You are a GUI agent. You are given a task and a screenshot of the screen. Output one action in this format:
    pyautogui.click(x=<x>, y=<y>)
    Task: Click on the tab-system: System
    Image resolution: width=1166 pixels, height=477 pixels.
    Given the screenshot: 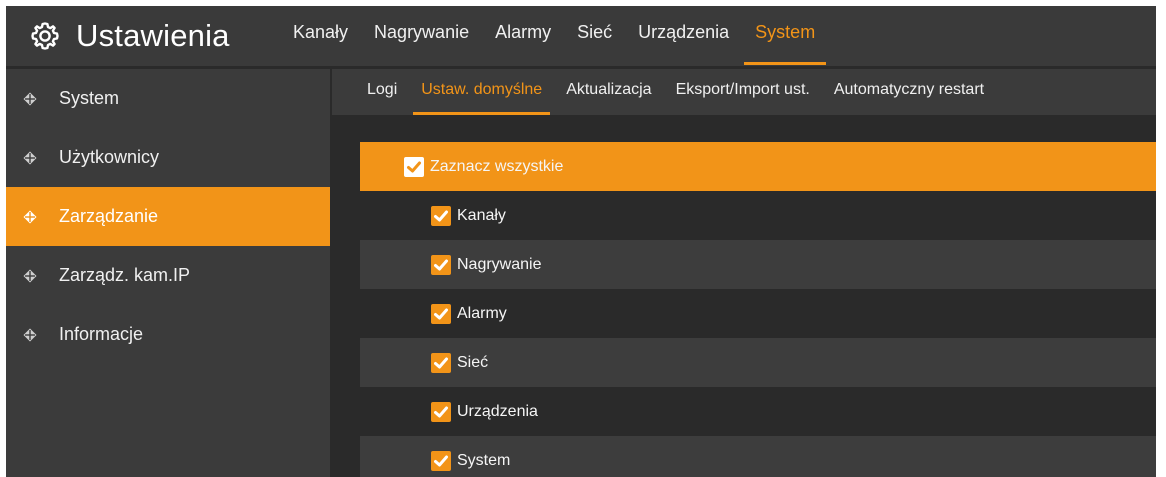 What is the action you would take?
    pyautogui.click(x=785, y=36)
    